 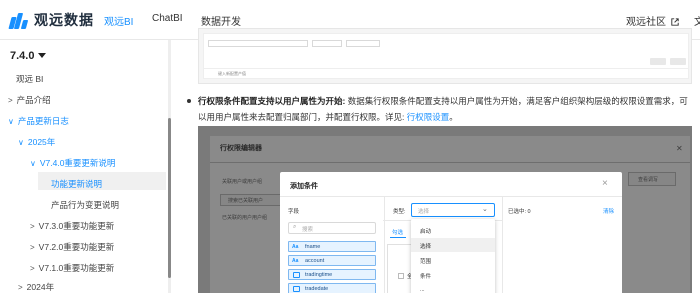 I want to click on type-select-value: 选择, so click(x=424, y=212).